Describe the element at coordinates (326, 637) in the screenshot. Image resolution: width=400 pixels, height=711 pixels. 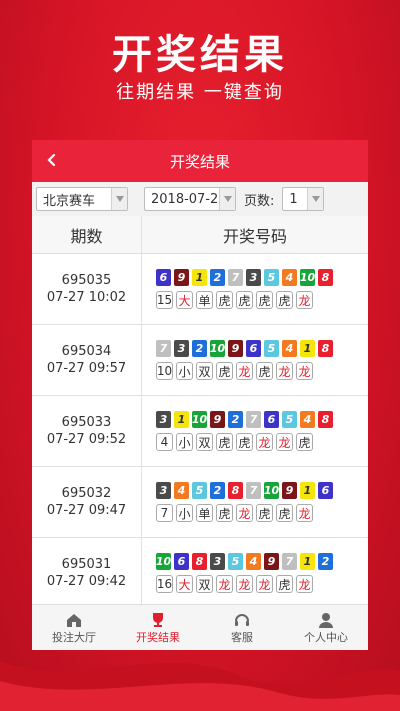
I see `tab-label: 个人中心` at that location.